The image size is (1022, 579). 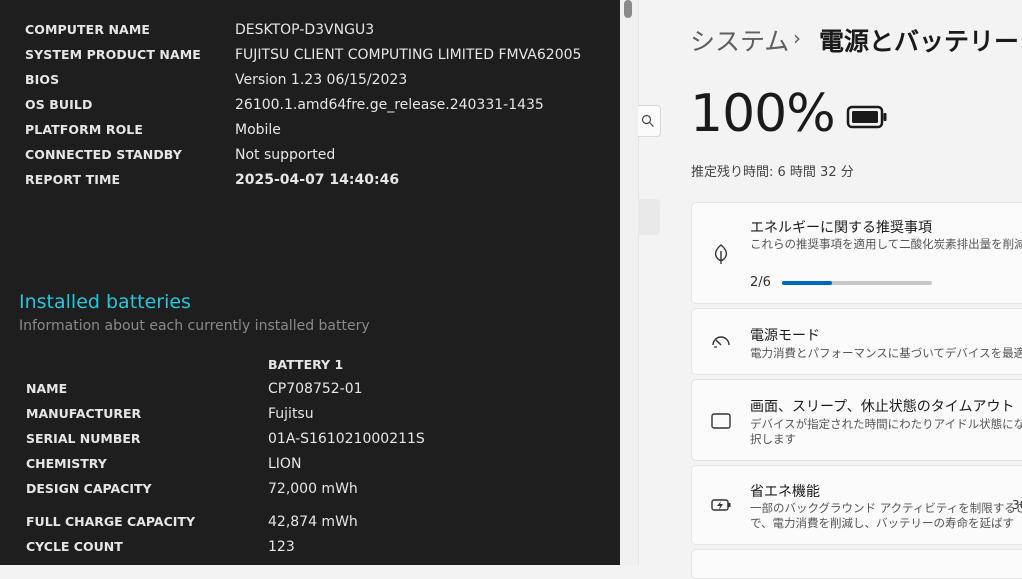 I want to click on battery-value: 01A-S161021000211S, so click(x=346, y=439).